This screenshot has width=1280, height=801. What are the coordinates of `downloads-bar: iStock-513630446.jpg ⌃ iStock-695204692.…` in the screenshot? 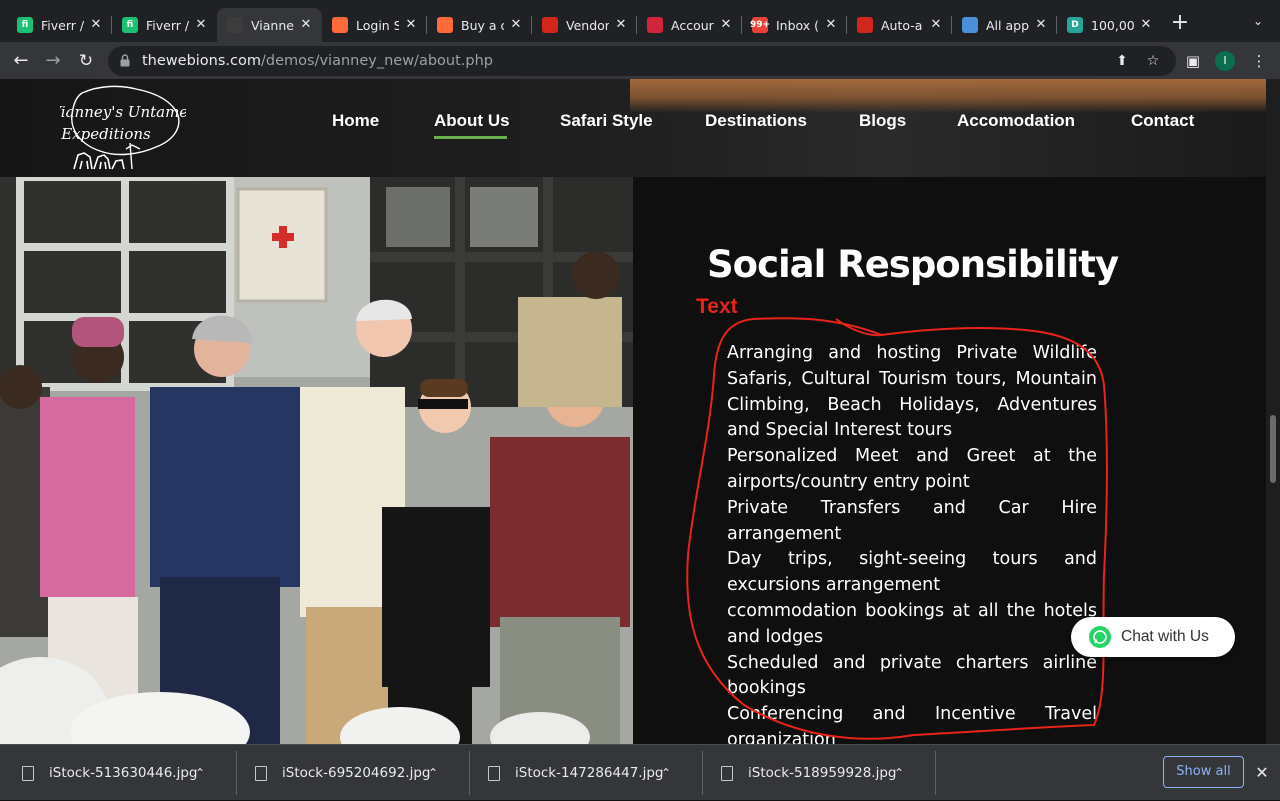 It's located at (640, 772).